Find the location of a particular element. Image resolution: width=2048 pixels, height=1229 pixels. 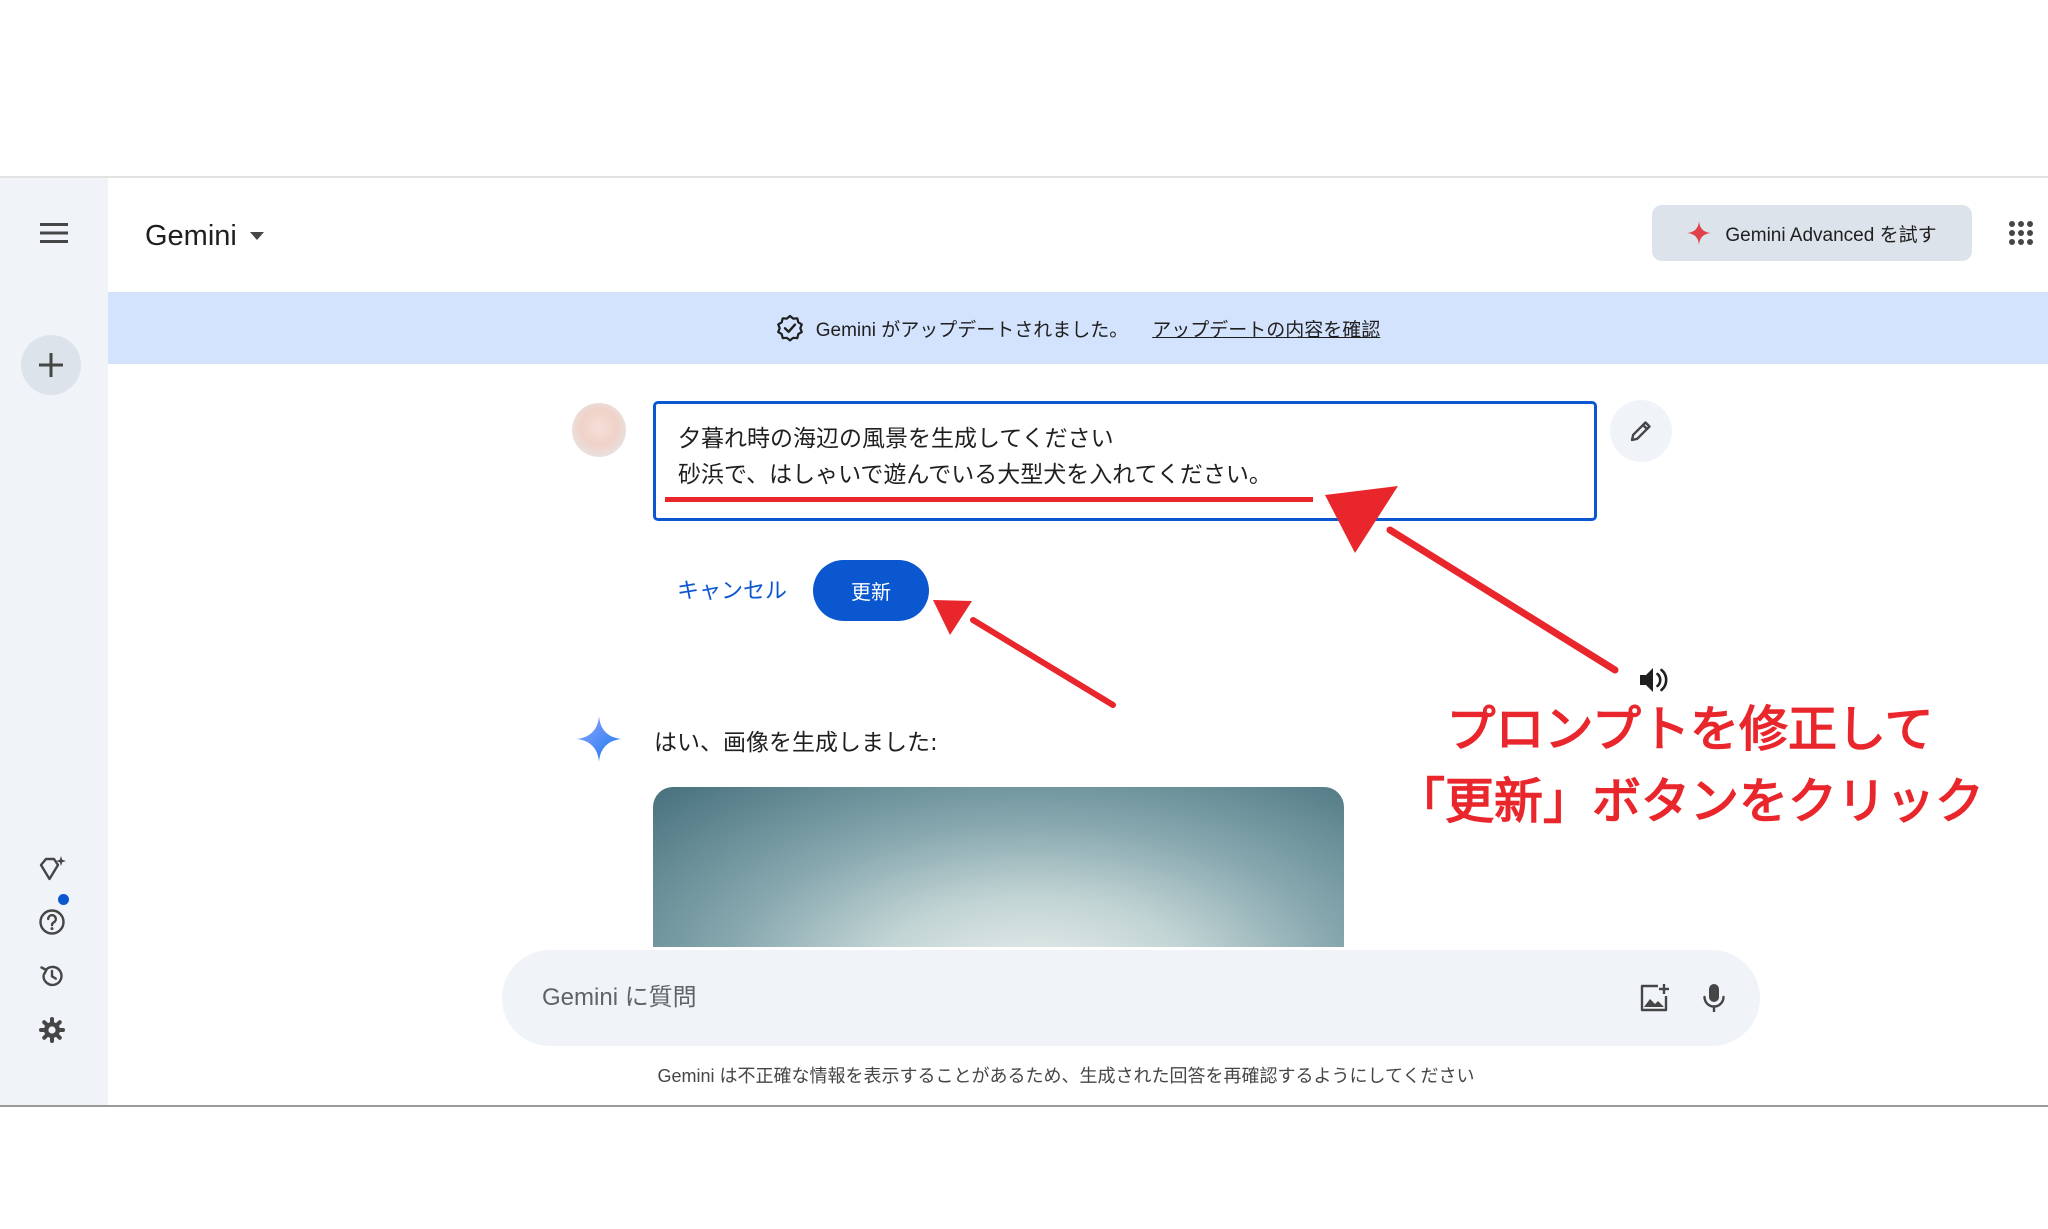

add-image-button is located at coordinates (1654, 998).